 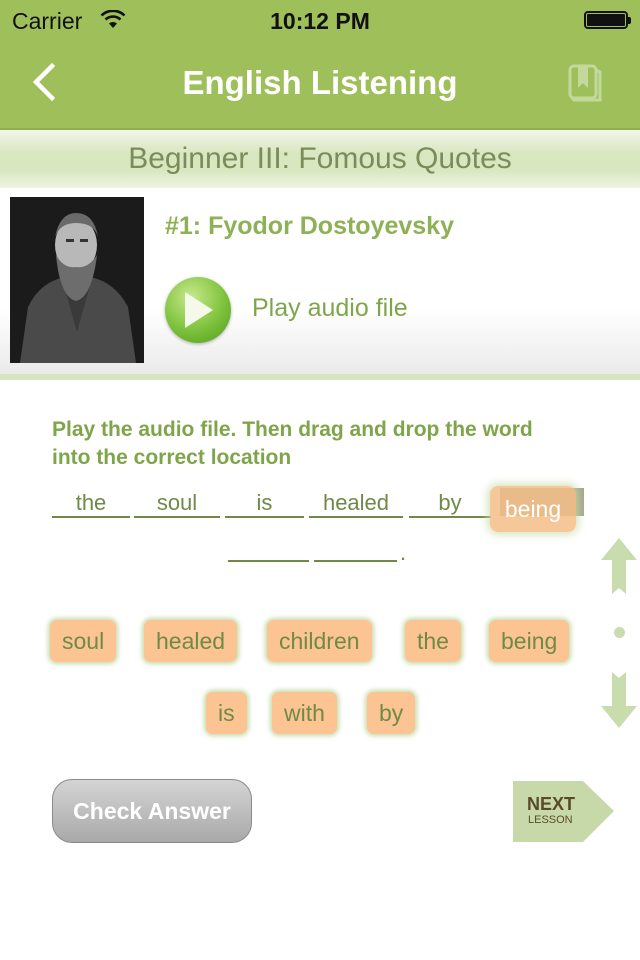 What do you see at coordinates (177, 504) in the screenshot?
I see `answer-slot: soul` at bounding box center [177, 504].